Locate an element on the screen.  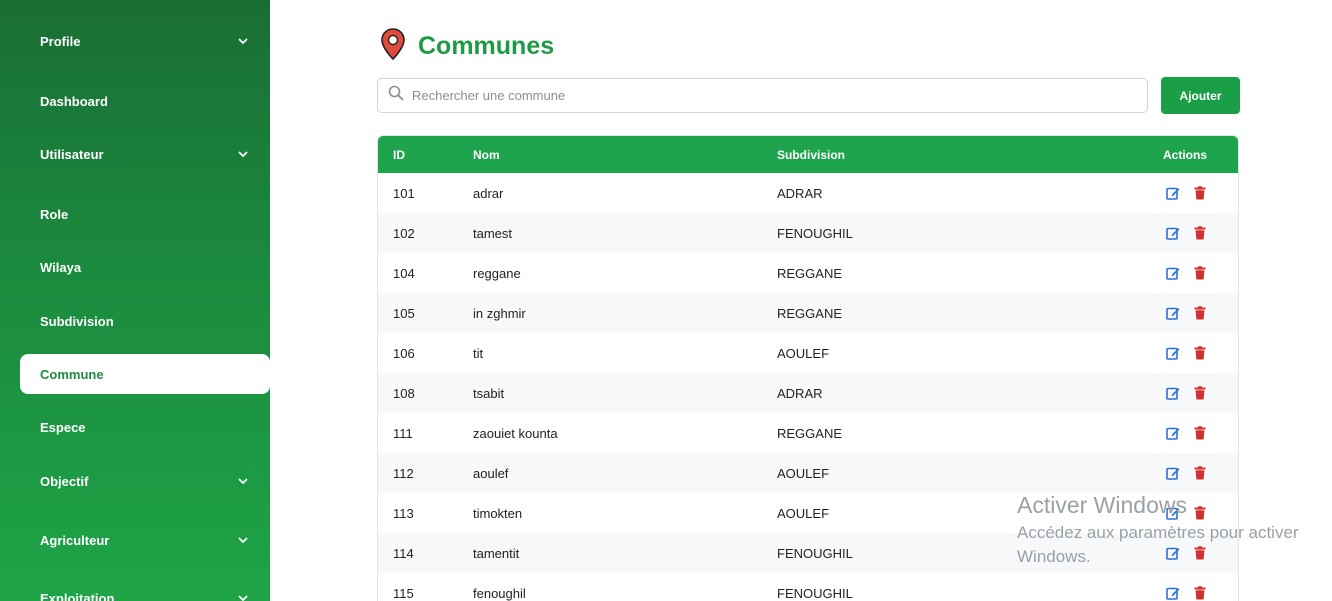
page-title: Communes is located at coordinates (486, 46).